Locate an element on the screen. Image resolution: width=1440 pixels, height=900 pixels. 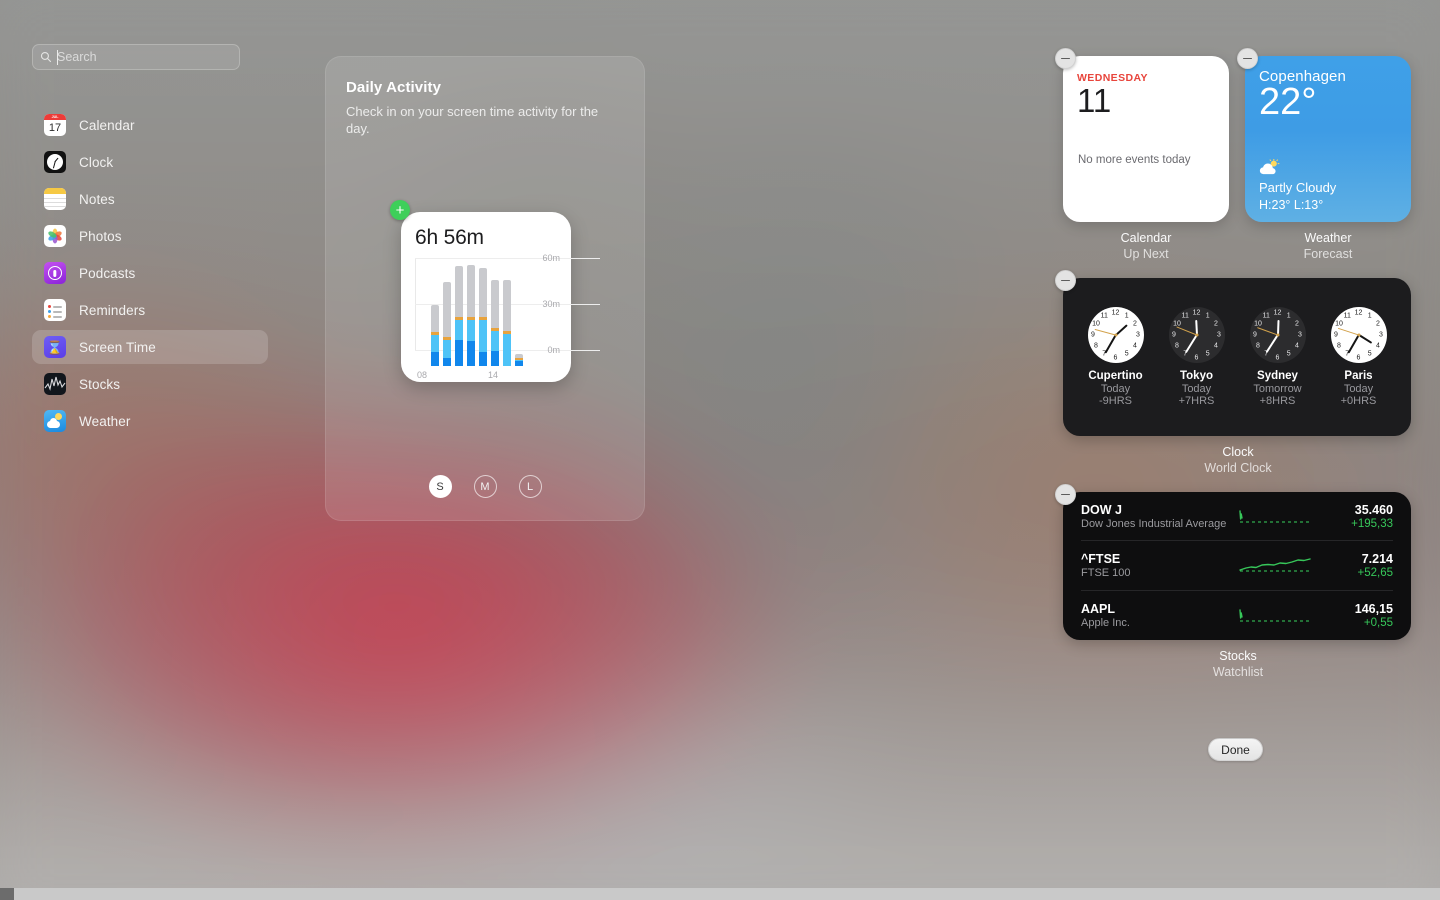
remove-calendar-widget-button is located at coordinates (1065, 58).